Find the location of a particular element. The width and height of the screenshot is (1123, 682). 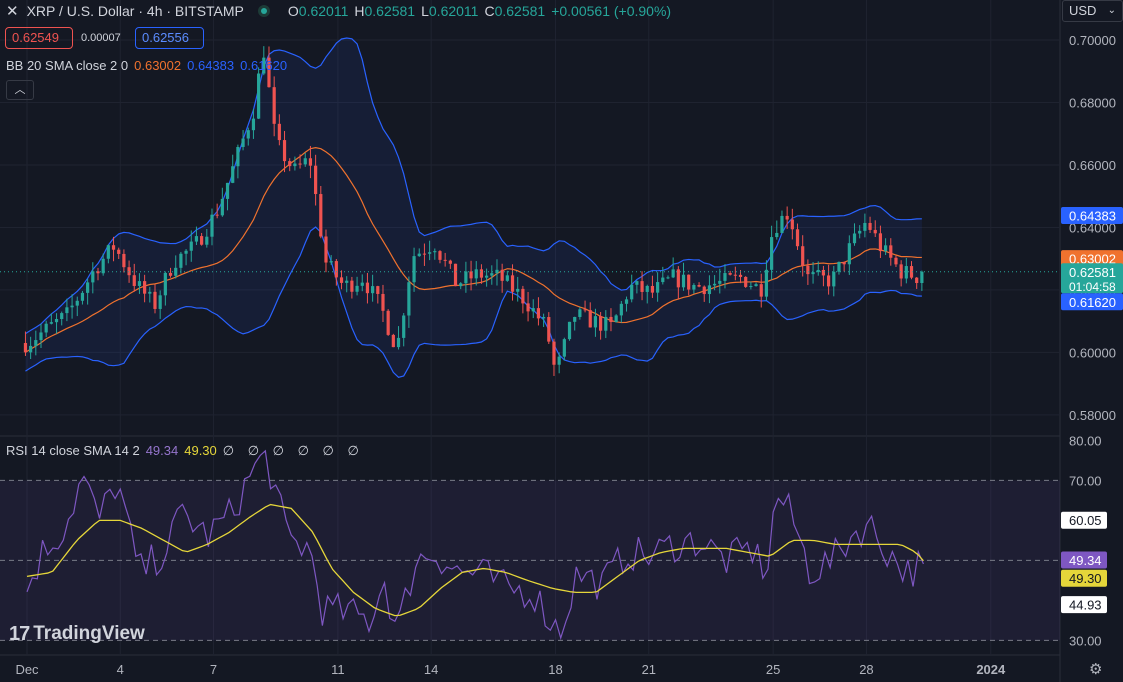

time-axis-label: 18 is located at coordinates (555, 669).